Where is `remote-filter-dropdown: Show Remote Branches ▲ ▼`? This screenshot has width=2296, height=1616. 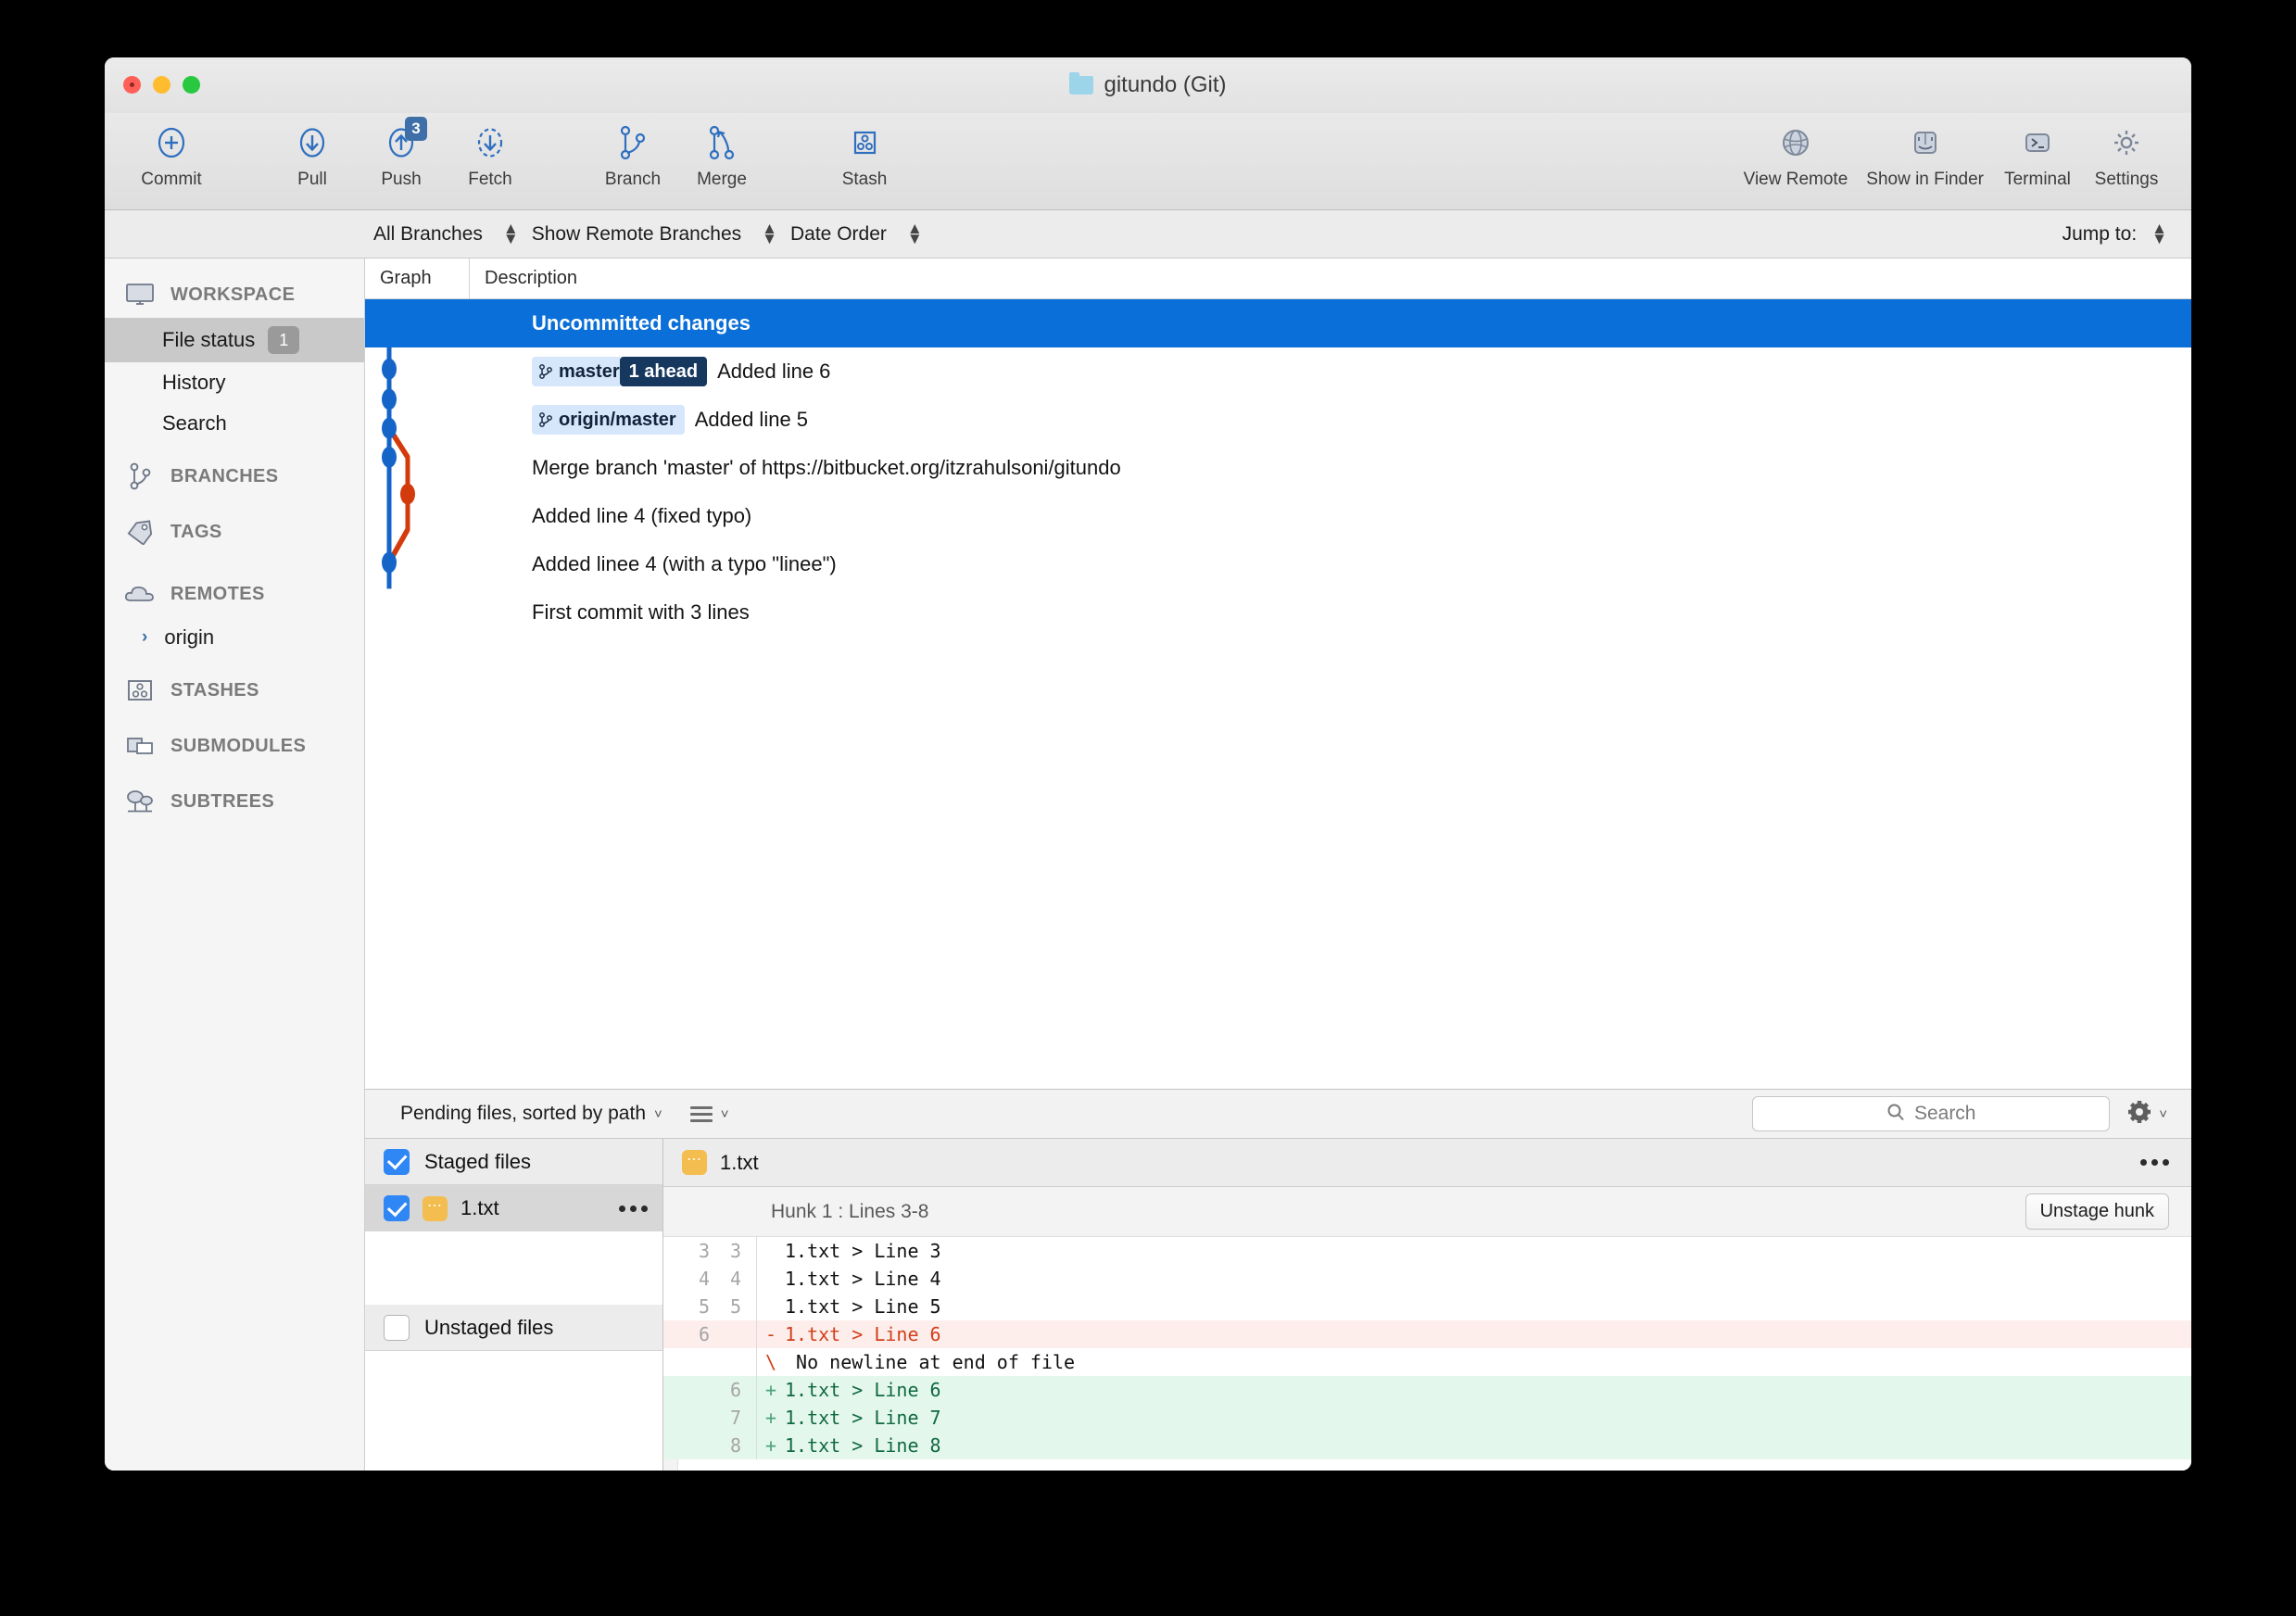 remote-filter-dropdown: Show Remote Branches ▲ ▼ is located at coordinates (654, 234).